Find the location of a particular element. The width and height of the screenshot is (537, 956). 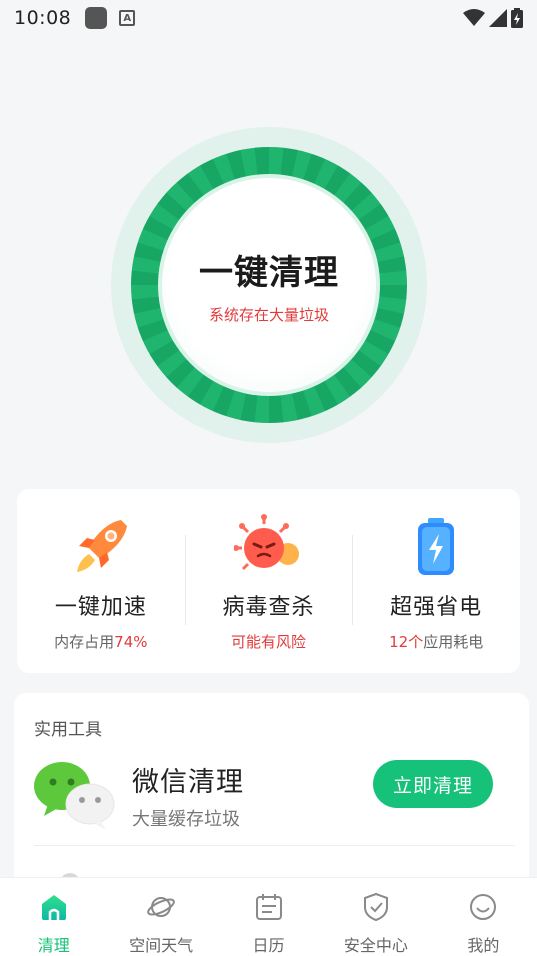

nav-item-space-weather: 空间天气 is located at coordinates (160, 917).